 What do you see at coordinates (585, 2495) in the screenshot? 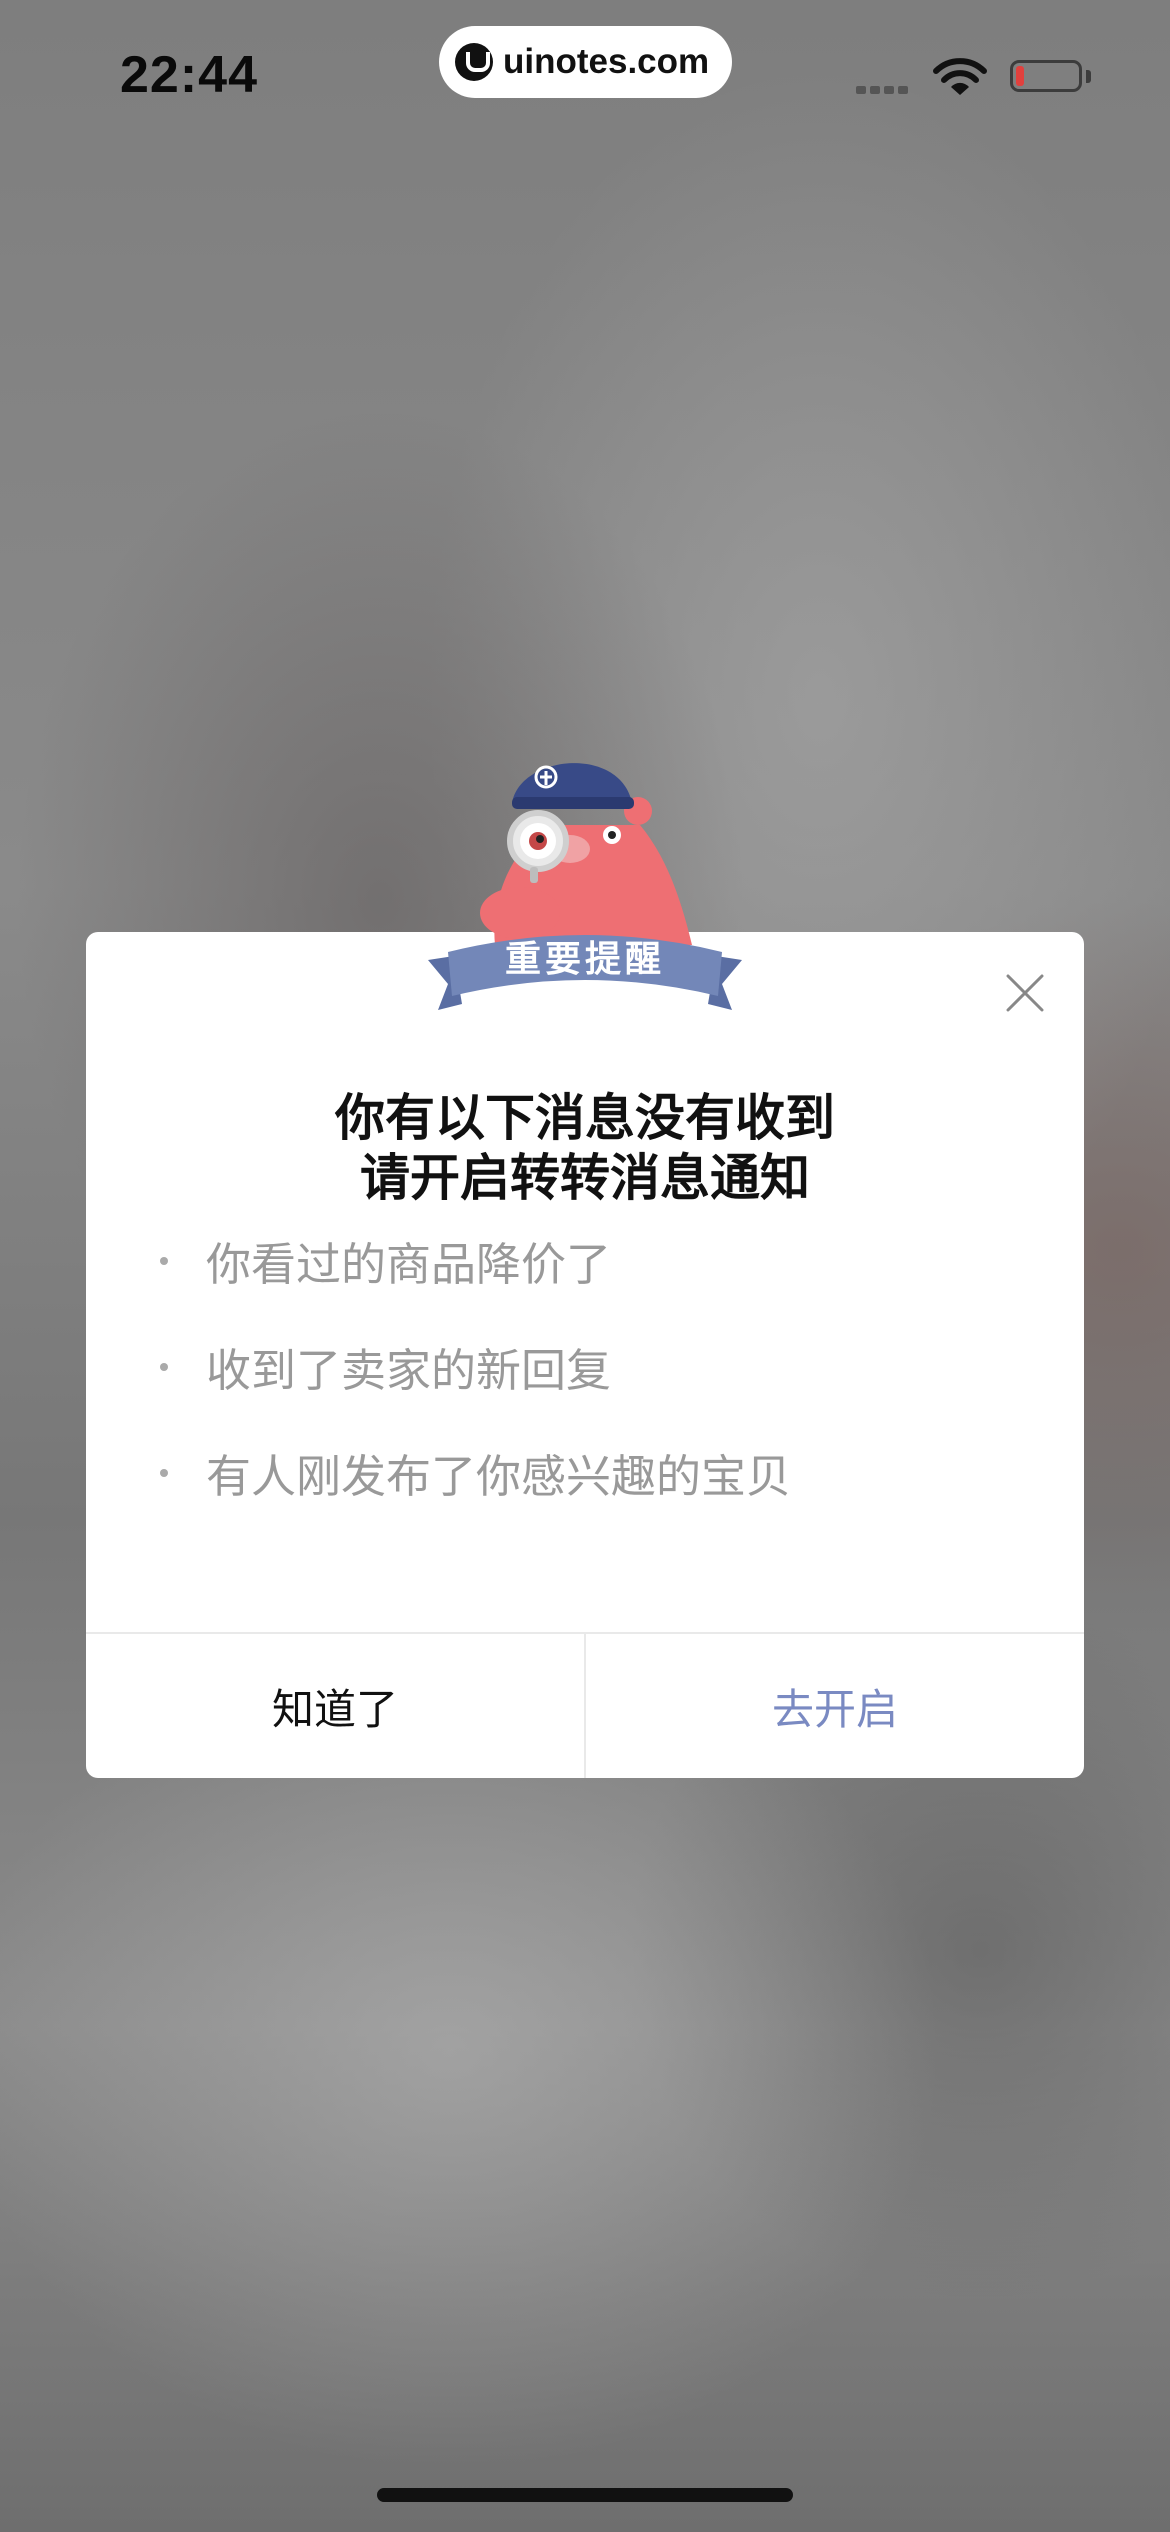
I see `home-indicator` at bounding box center [585, 2495].